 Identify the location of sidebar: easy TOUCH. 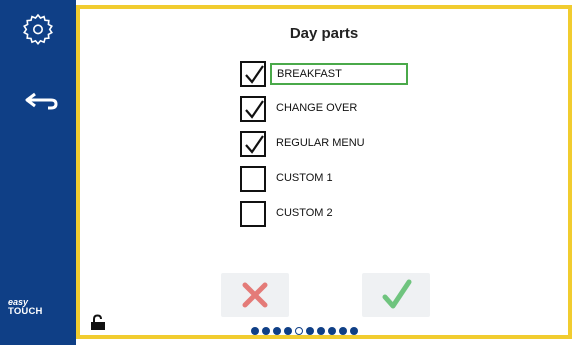
(38, 172).